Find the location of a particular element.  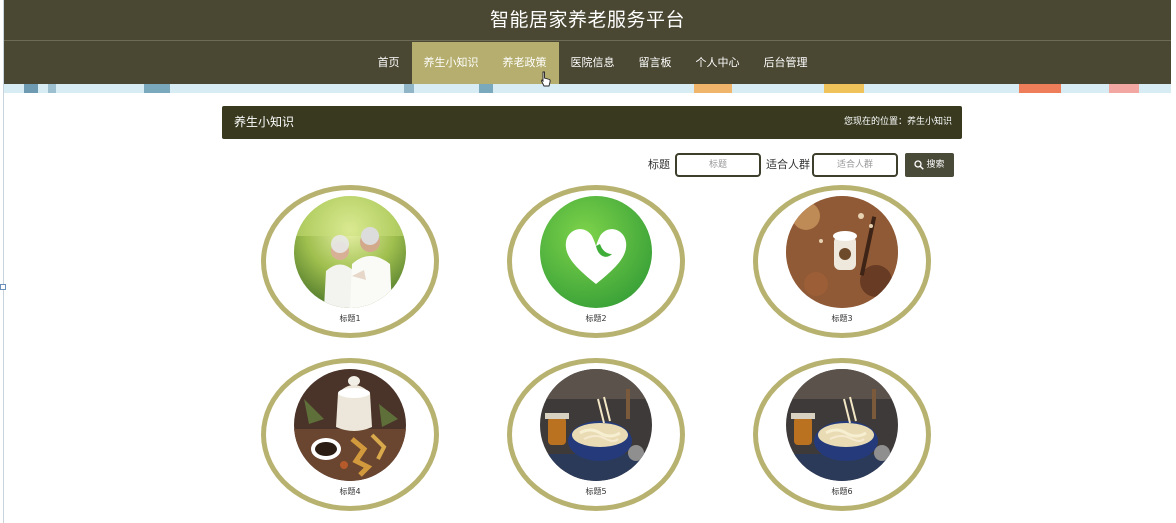

group-search-input: 适合人群 is located at coordinates (855, 165).